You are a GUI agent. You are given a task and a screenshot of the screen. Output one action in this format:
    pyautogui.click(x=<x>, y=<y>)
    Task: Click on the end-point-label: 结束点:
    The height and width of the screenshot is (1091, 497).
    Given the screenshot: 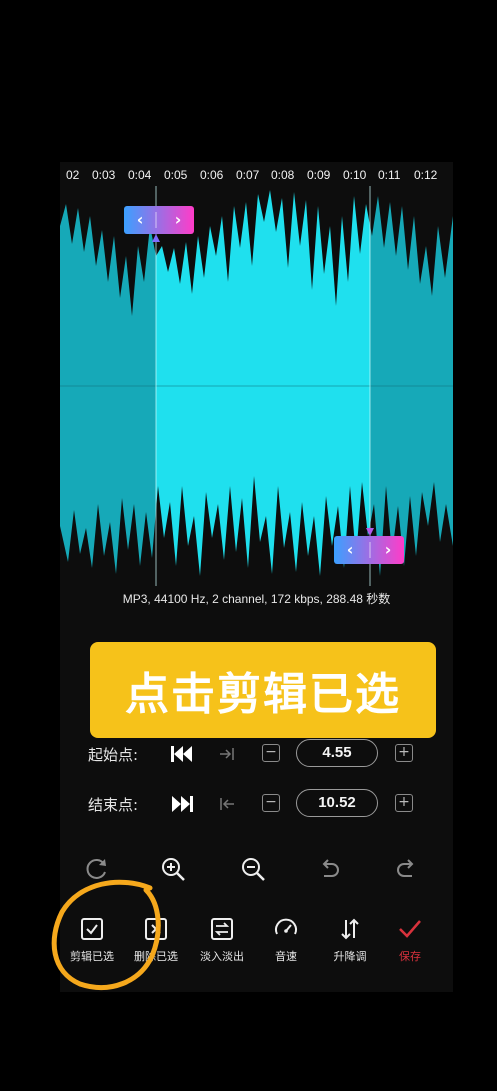 What is the action you would take?
    pyautogui.click(x=113, y=805)
    